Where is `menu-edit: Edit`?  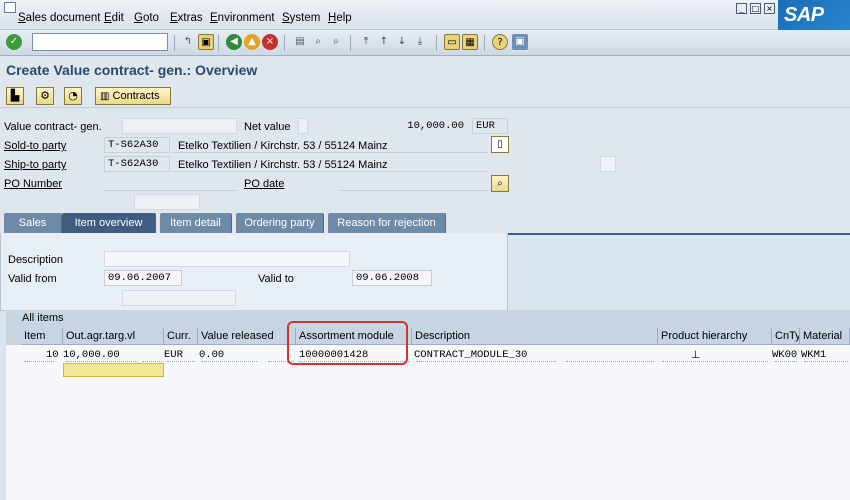
menu-edit: Edit is located at coordinates (114, 18).